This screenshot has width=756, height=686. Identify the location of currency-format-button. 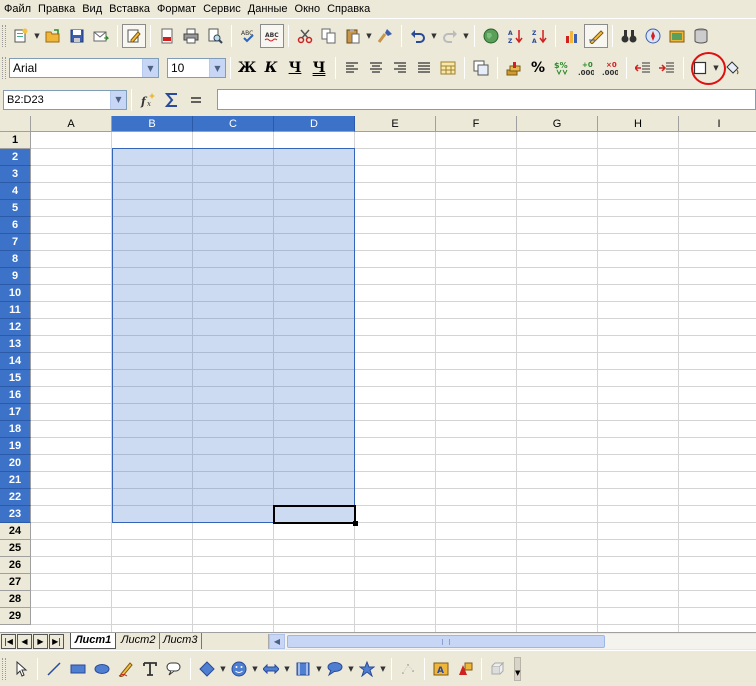
(514, 68).